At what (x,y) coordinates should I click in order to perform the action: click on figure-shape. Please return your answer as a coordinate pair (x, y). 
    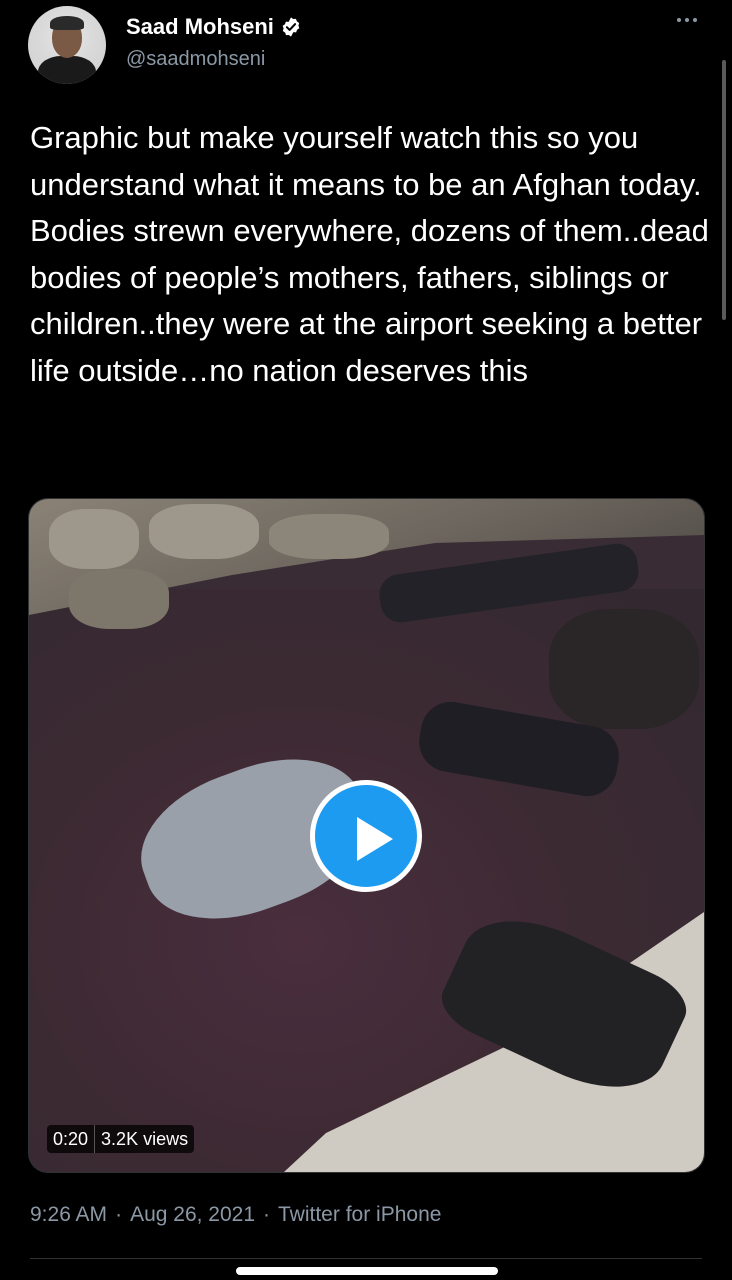
    Looking at the image, I should click on (624, 669).